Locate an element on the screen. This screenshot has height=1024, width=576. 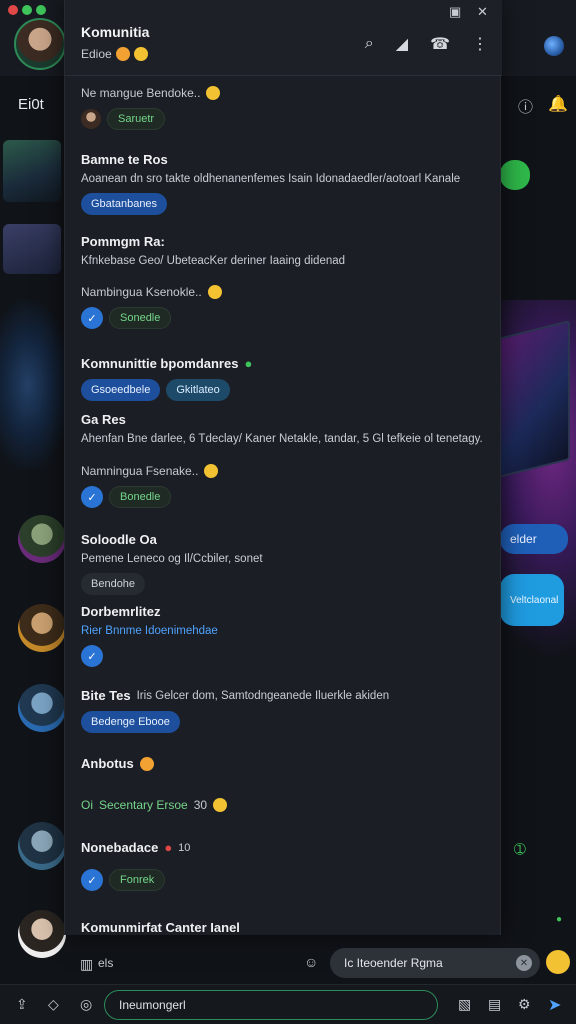
status-chip: Fonrek is located at coordinates (137, 880).